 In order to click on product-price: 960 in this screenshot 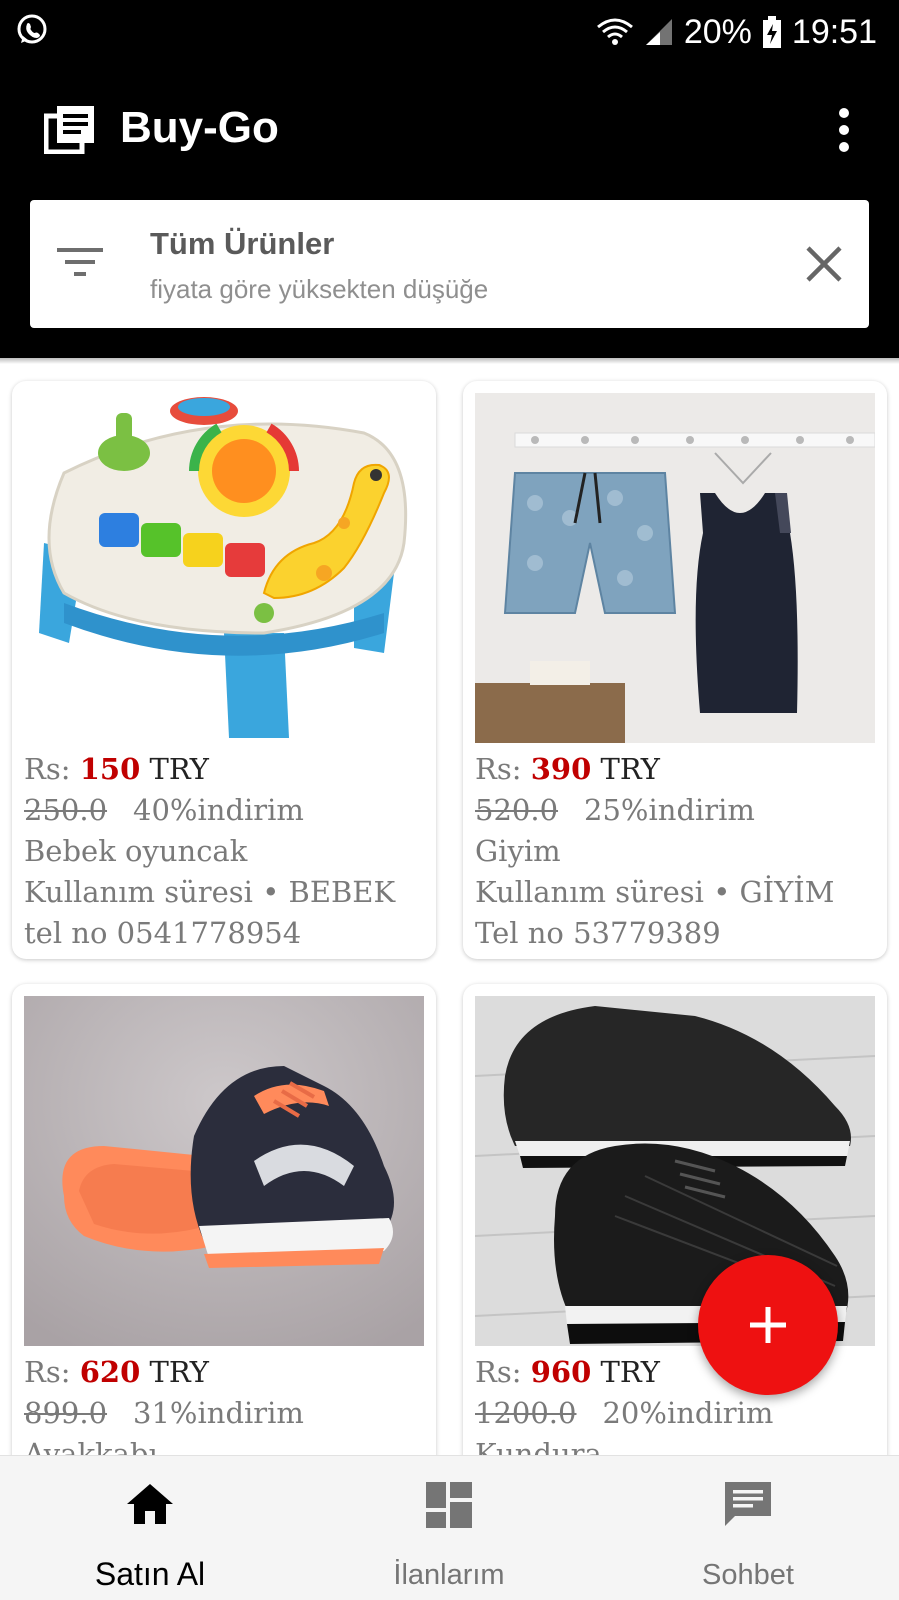, I will do `click(561, 1372)`.